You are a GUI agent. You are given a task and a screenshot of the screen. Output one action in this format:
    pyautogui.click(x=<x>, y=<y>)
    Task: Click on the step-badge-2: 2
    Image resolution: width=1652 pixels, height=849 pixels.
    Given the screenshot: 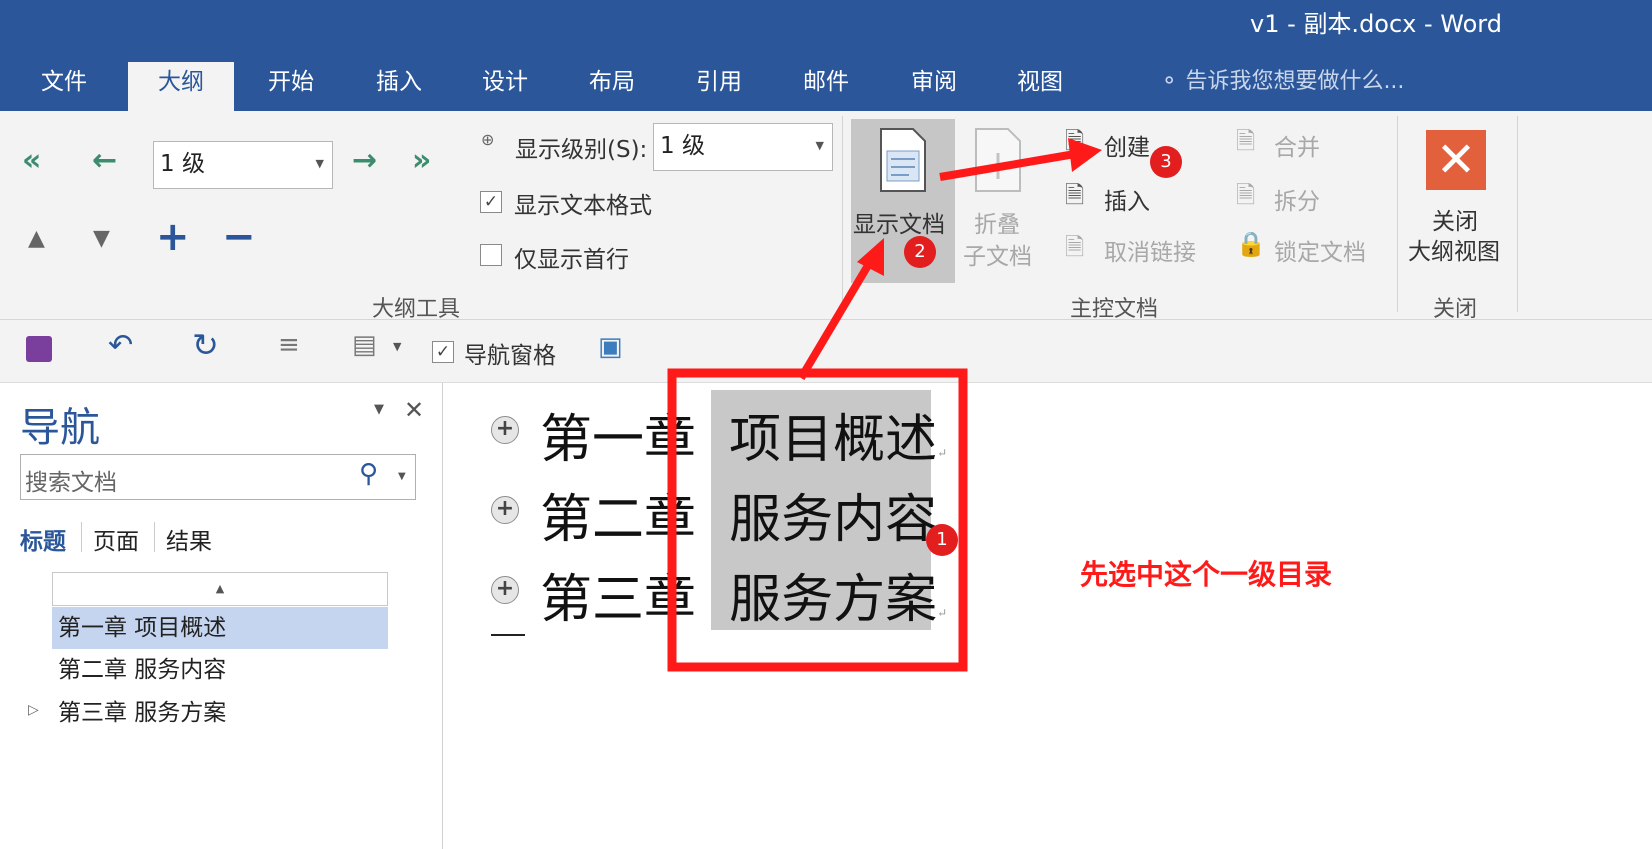 What is the action you would take?
    pyautogui.click(x=920, y=252)
    